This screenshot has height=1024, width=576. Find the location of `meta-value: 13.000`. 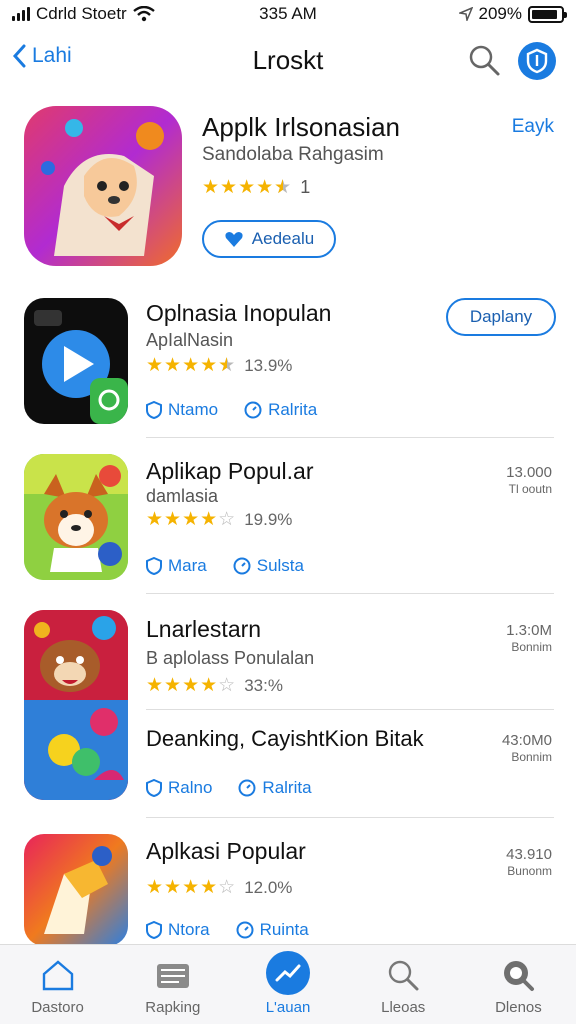

meta-value: 13.000 is located at coordinates (529, 472).